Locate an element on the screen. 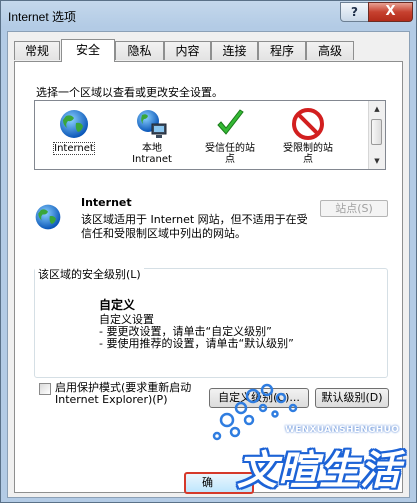  zone-label: Internet is located at coordinates (74, 148).